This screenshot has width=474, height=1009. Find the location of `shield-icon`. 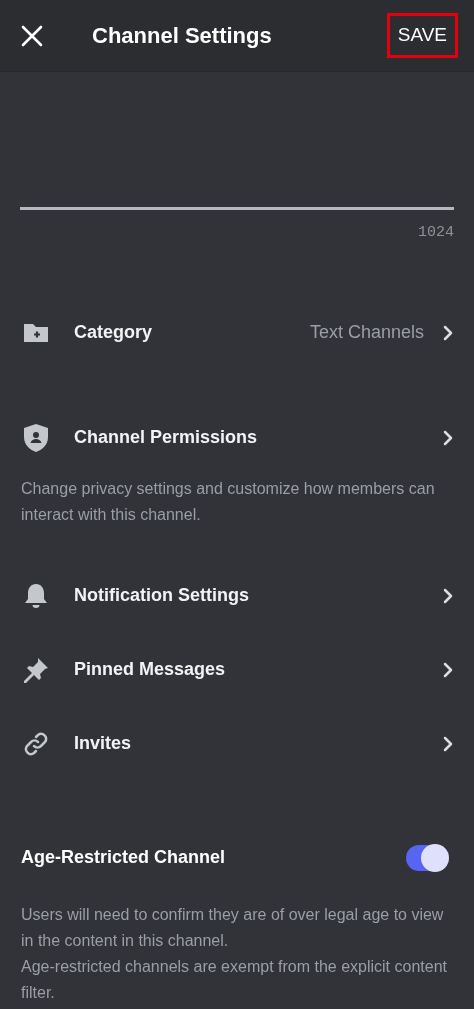

shield-icon is located at coordinates (36, 437).